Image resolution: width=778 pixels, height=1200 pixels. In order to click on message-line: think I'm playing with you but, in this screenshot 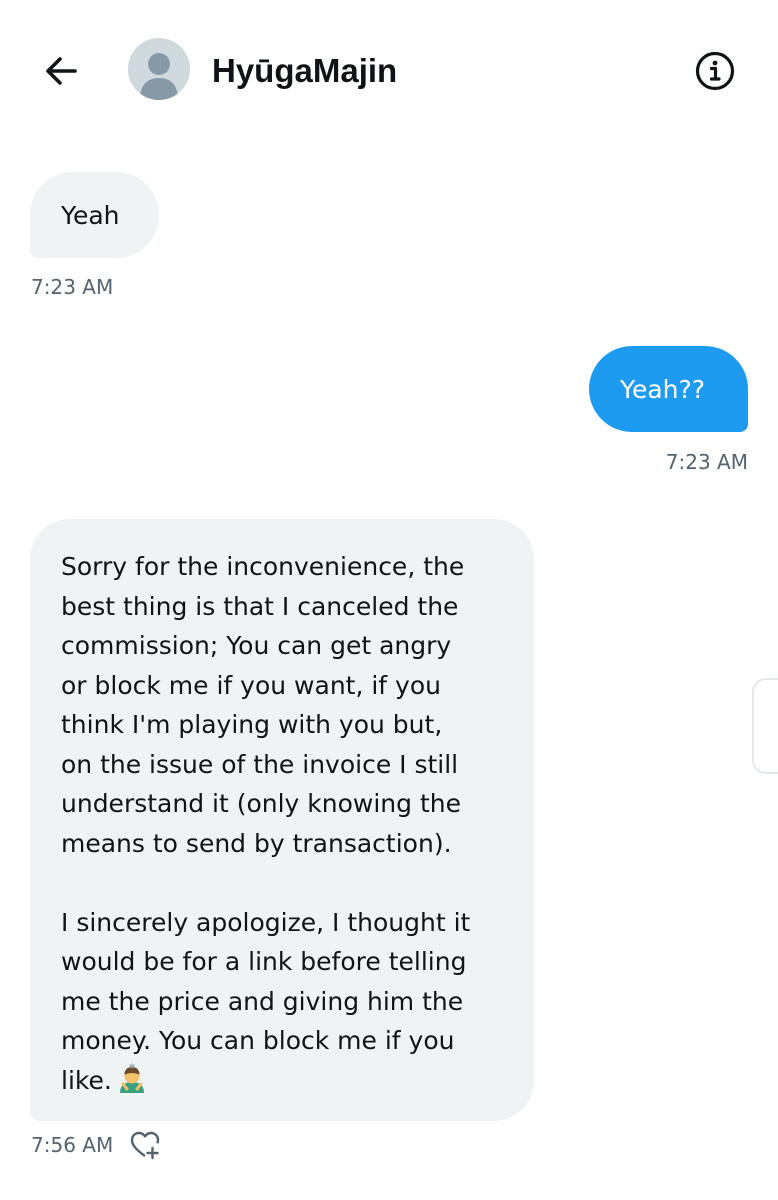, I will do `click(252, 724)`.